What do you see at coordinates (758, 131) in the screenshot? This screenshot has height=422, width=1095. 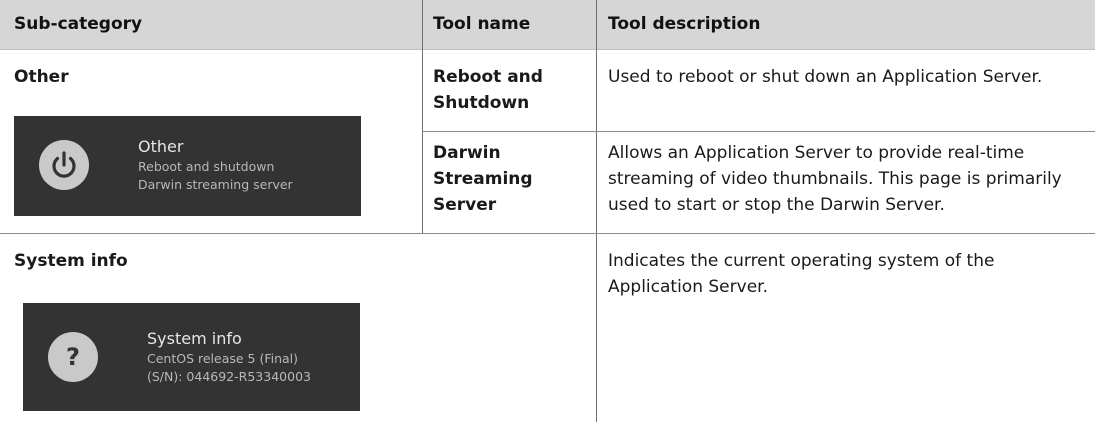 I see `row-divider-tools` at bounding box center [758, 131].